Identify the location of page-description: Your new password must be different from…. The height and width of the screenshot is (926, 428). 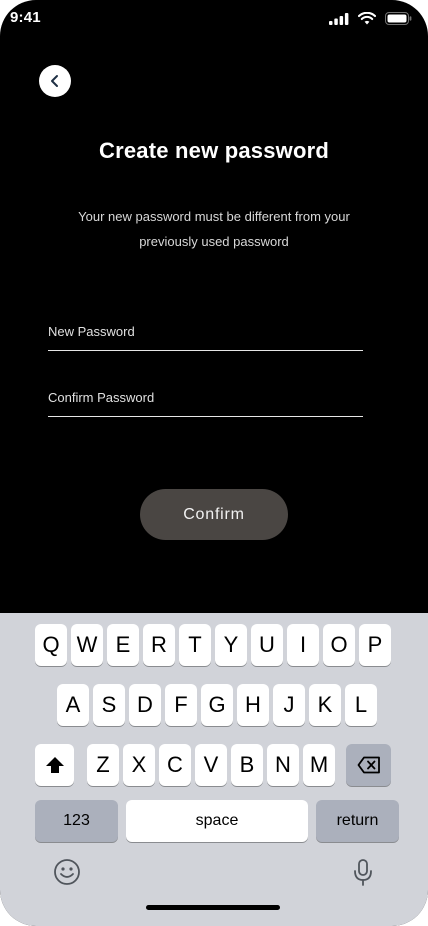
(214, 229).